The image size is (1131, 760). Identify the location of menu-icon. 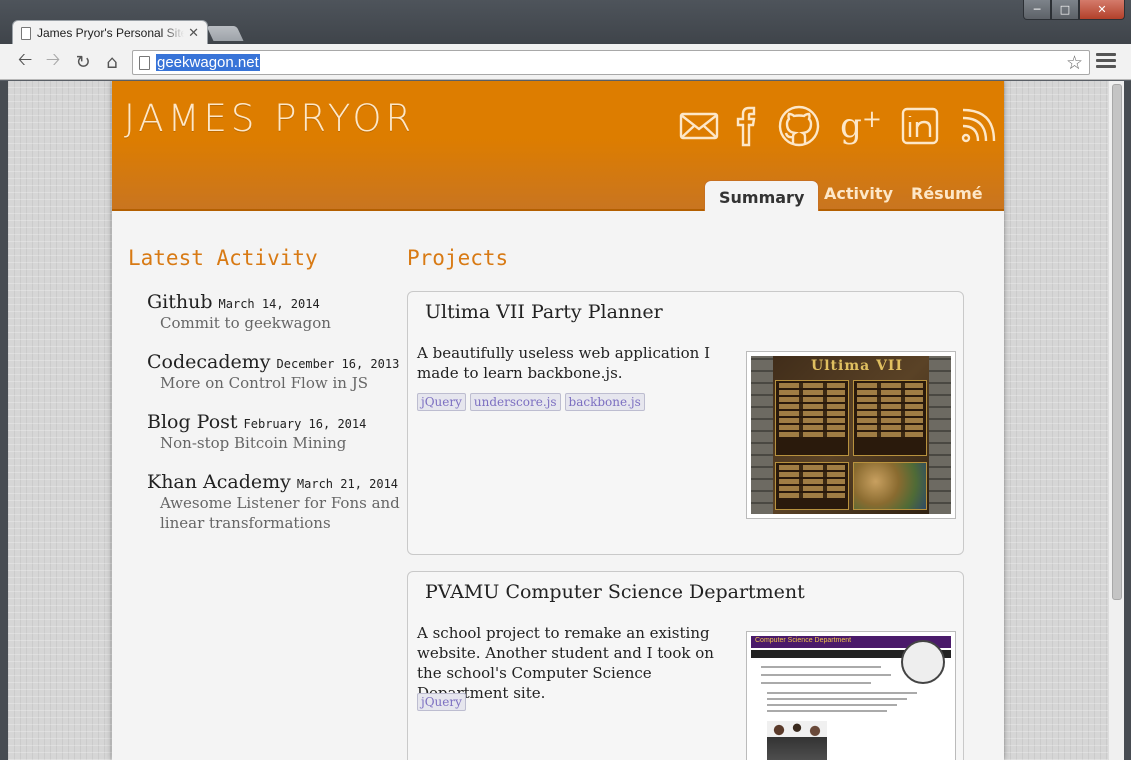
(1106, 62).